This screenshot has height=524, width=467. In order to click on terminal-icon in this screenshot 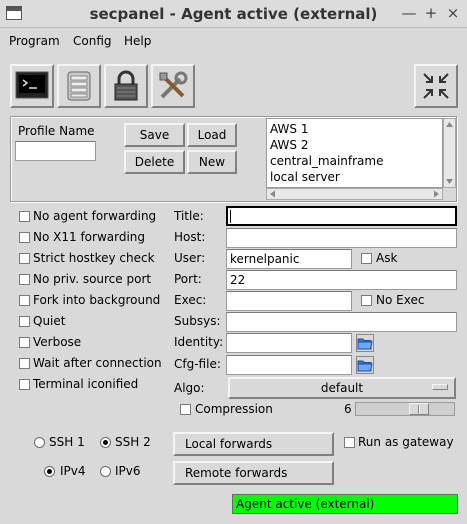, I will do `click(32, 85)`.